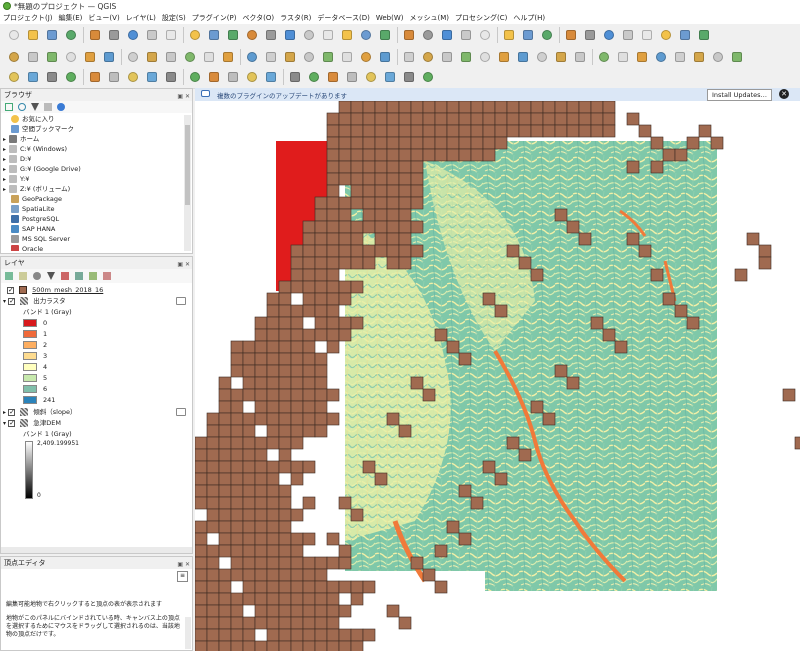  What do you see at coordinates (42, 169) in the screenshot?
I see `browser-item: ▸ G:¥ (Google Drive)` at bounding box center [42, 169].